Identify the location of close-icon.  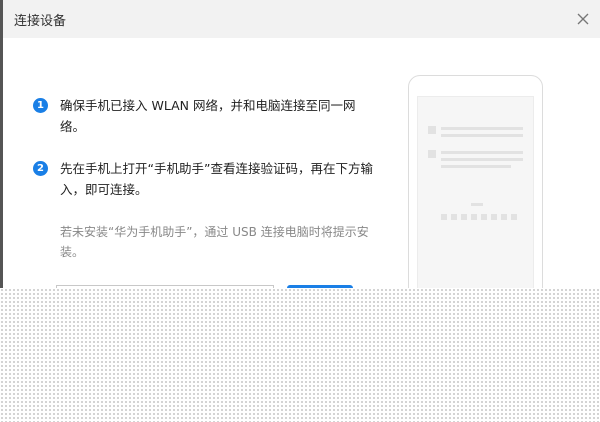
(583, 19).